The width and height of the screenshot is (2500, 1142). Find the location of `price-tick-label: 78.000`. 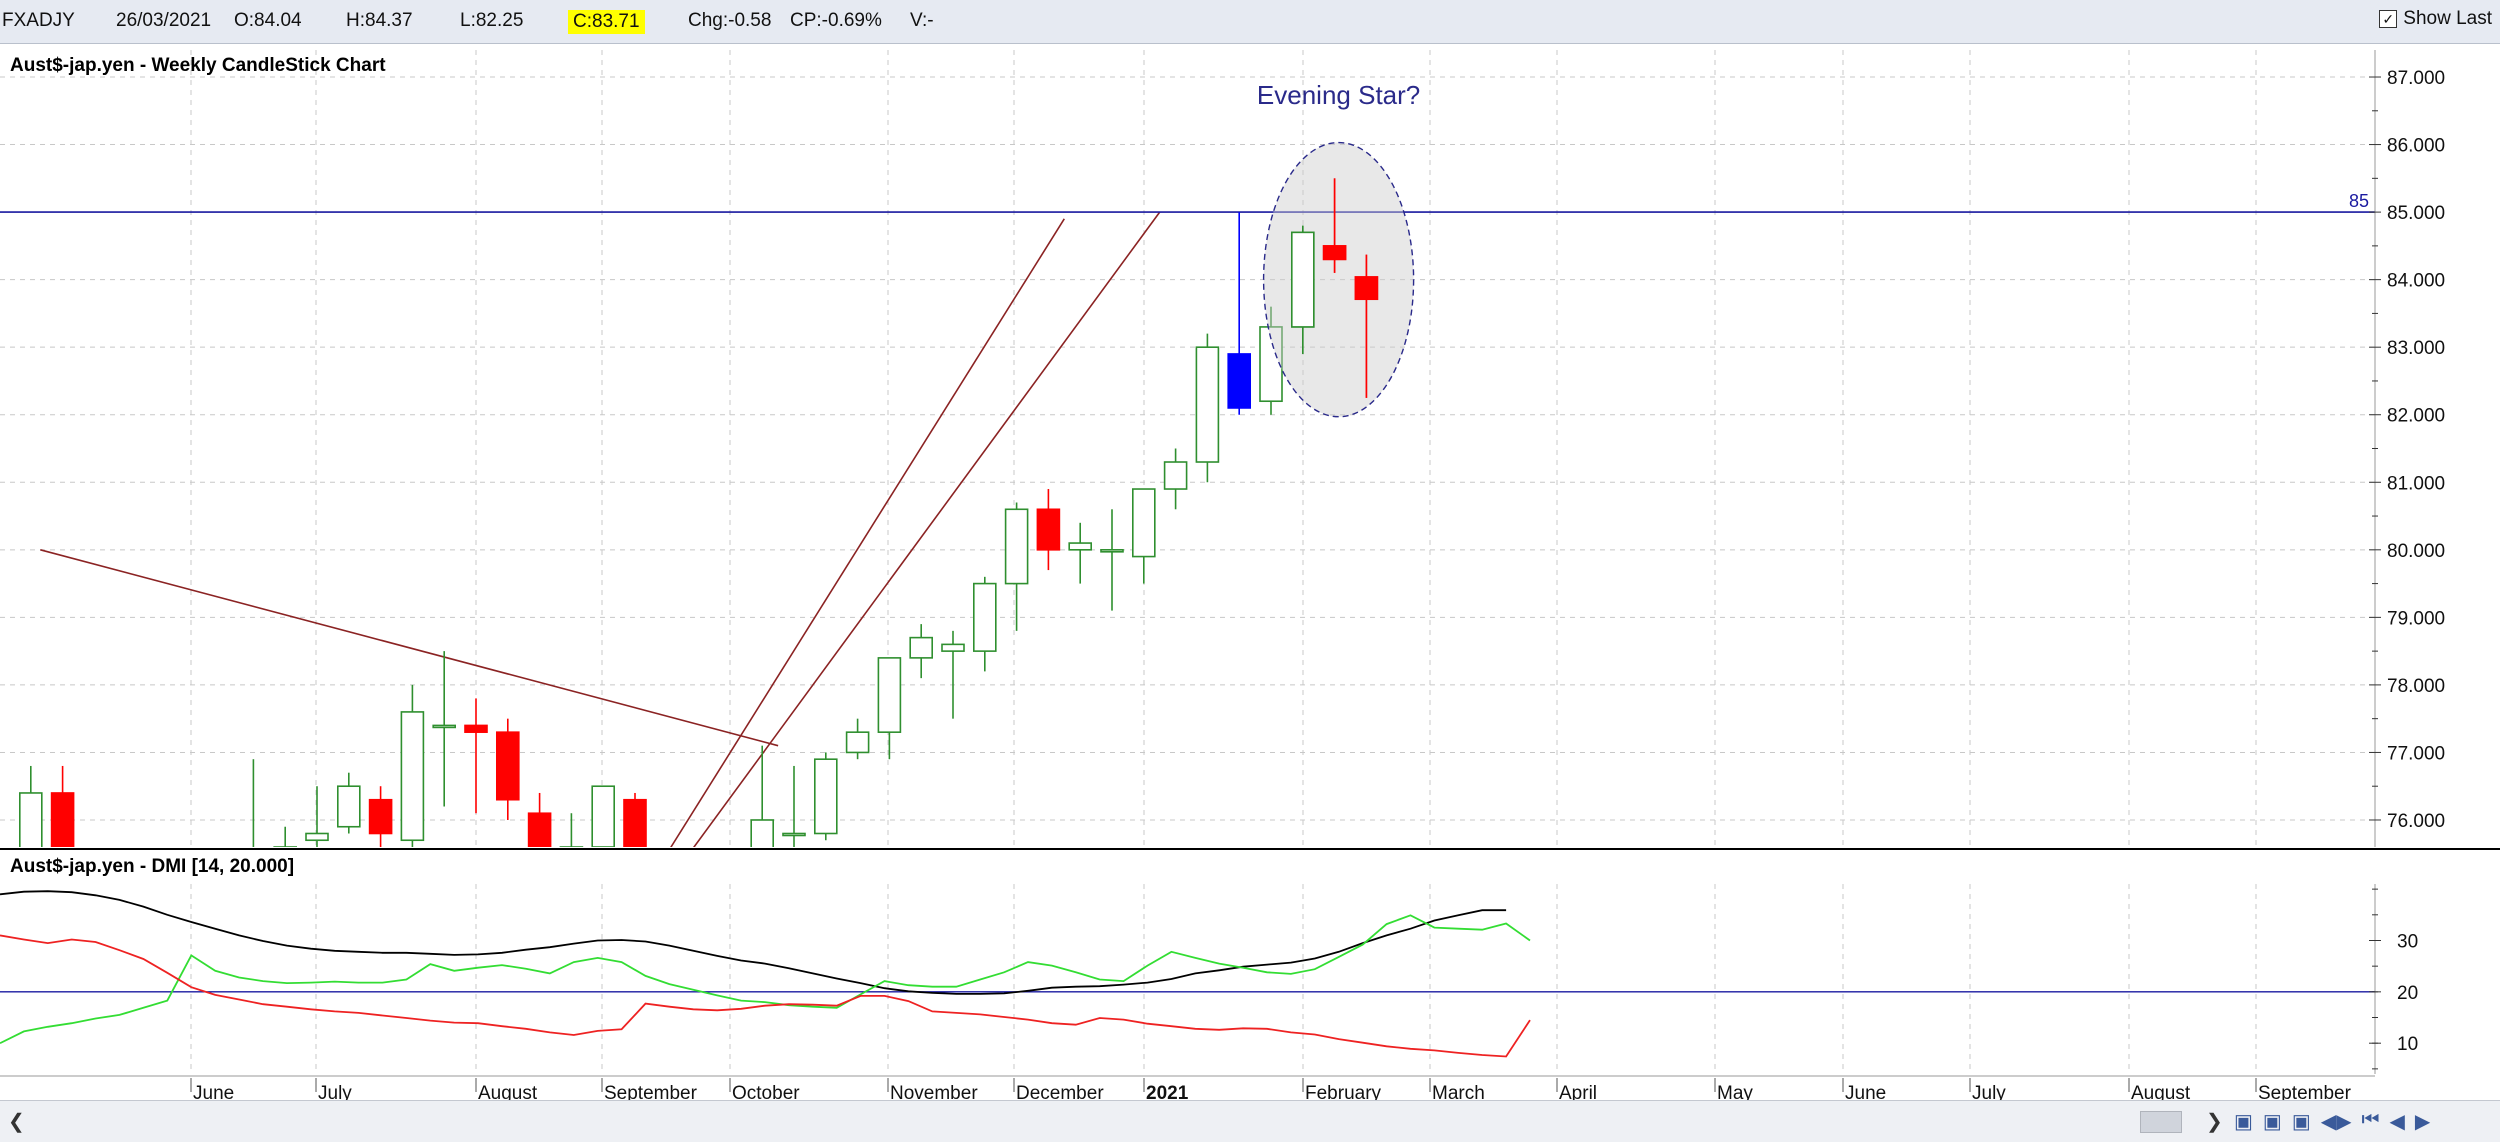

price-tick-label: 78.000 is located at coordinates (2416, 686).